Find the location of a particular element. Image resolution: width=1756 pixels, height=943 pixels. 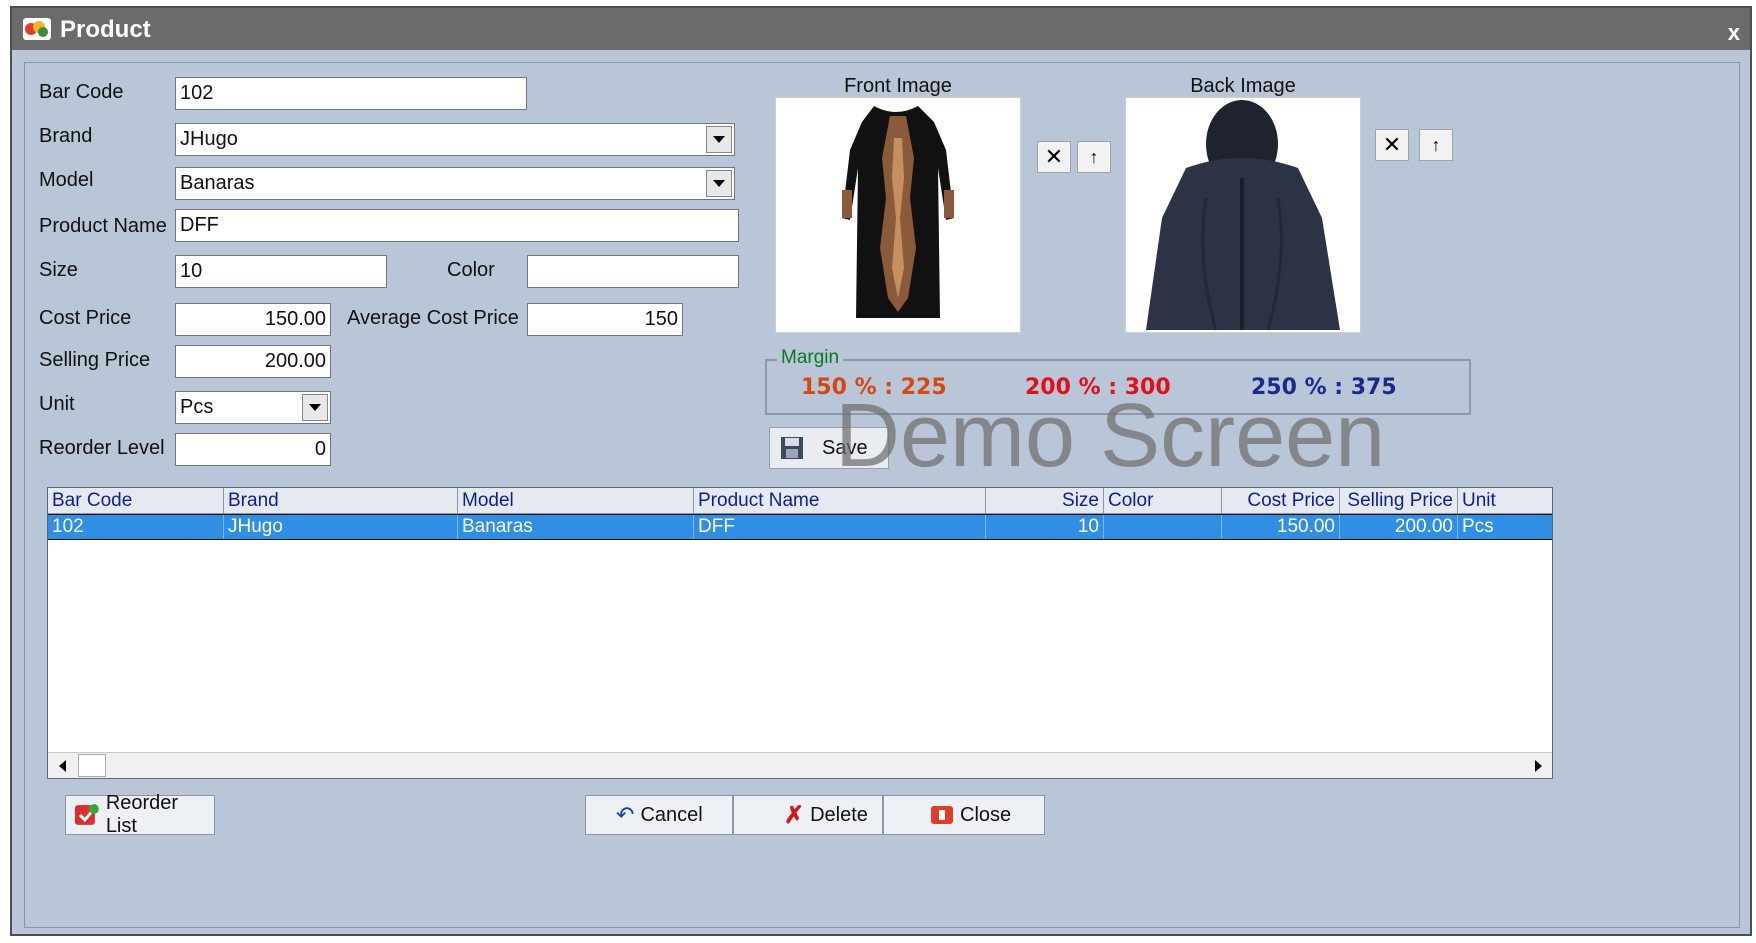

save-label: Save is located at coordinates (845, 448).